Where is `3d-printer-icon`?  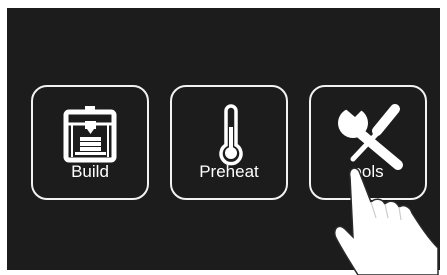
3d-printer-icon is located at coordinates (90, 134).